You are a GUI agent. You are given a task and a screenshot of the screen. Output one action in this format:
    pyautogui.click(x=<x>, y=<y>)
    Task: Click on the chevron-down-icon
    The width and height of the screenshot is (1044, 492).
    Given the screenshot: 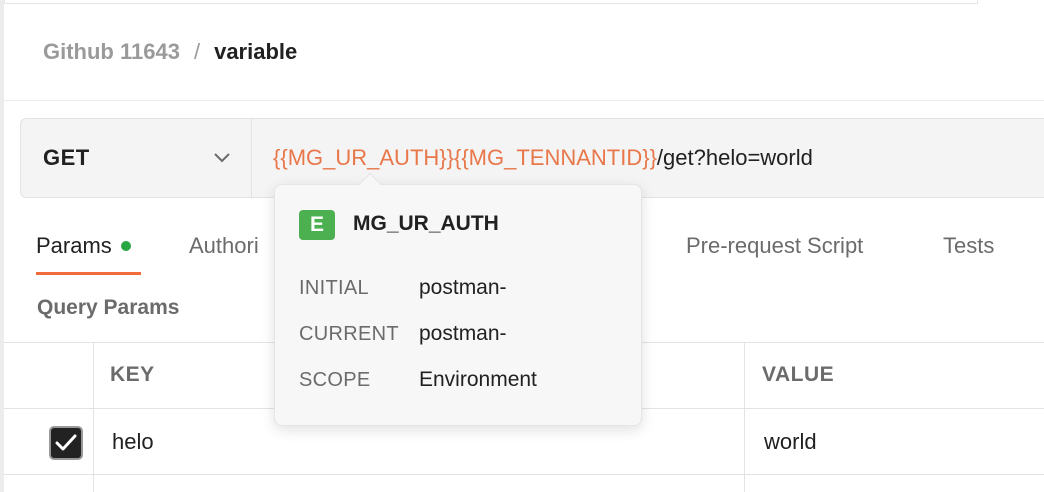 What is the action you would take?
    pyautogui.click(x=222, y=158)
    